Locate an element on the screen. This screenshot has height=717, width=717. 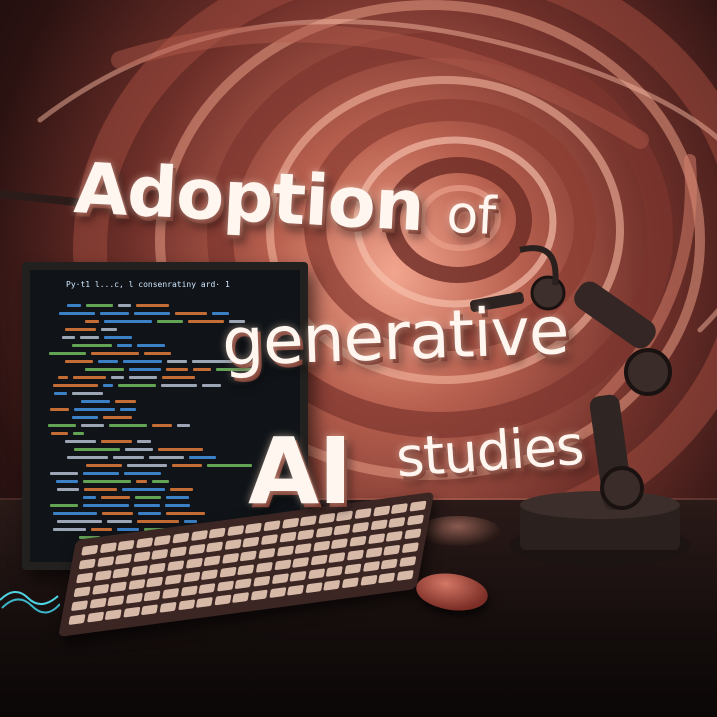
headline-word-of: of is located at coordinates (471, 215).